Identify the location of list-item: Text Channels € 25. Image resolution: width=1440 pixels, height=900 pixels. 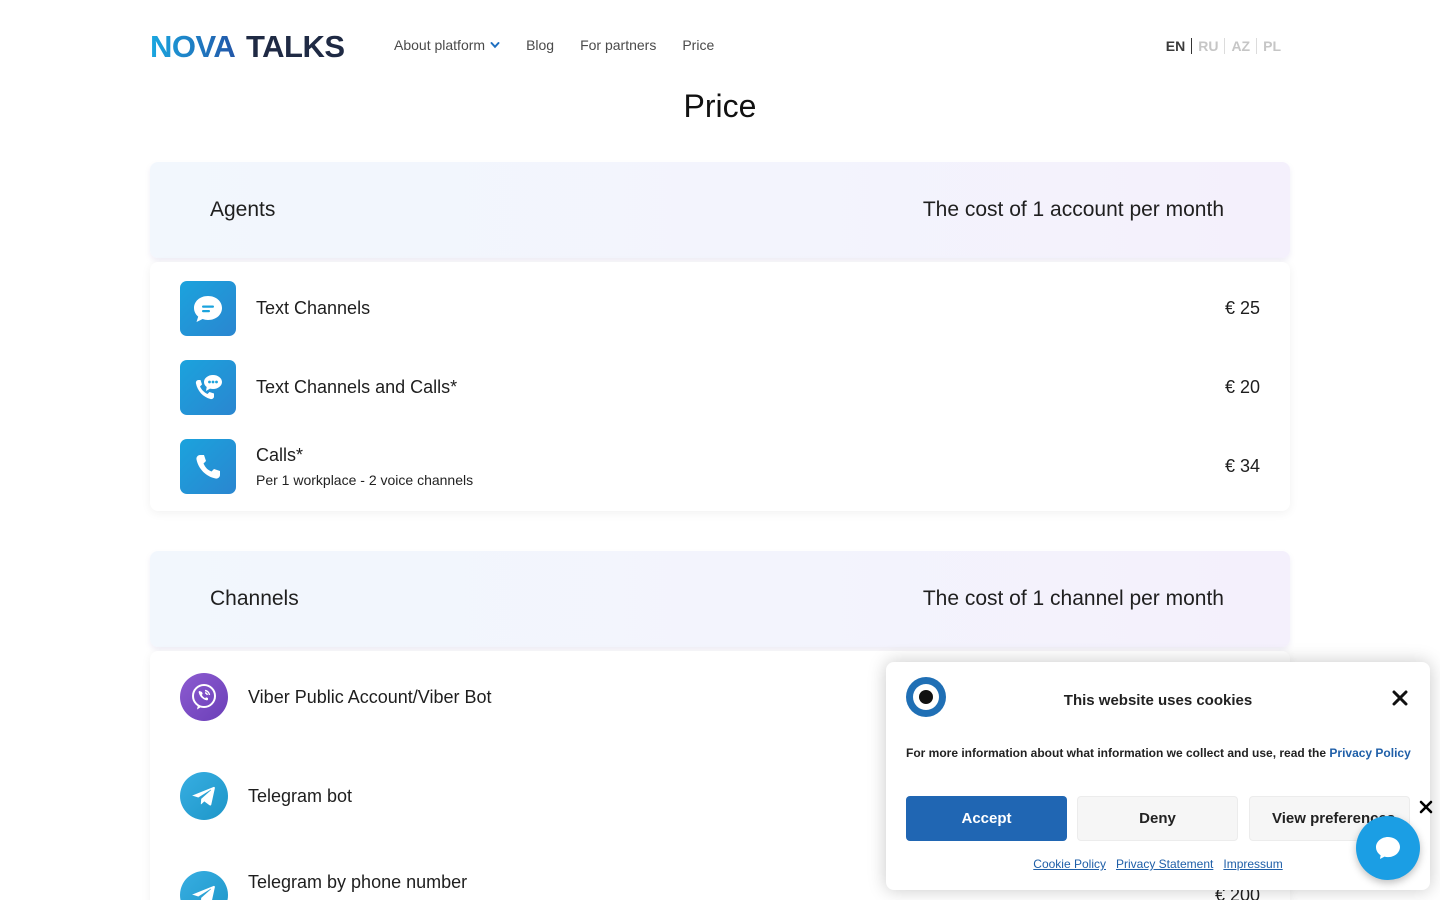
(720, 308).